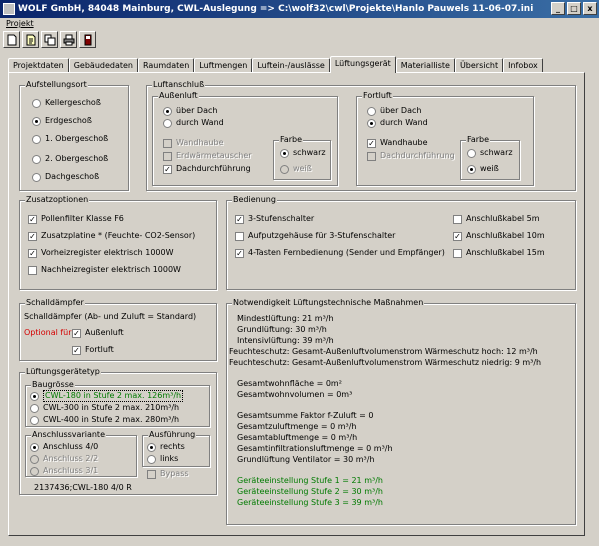 Image resolution: width=599 pixels, height=546 pixels. What do you see at coordinates (66, 103) in the screenshot?
I see `radio-kellergeschoss: Kellergeschoß` at bounding box center [66, 103].